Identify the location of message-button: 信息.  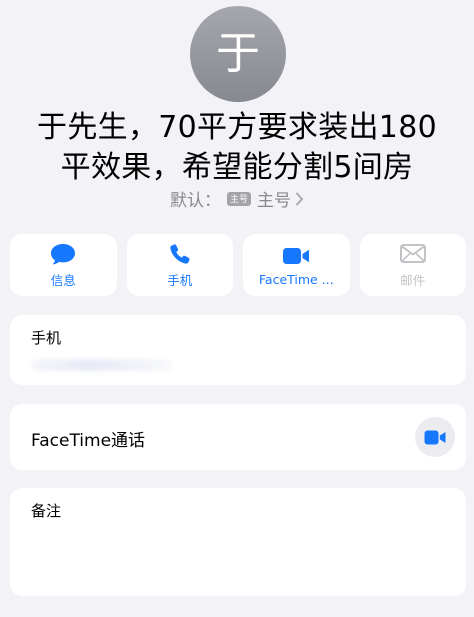
(63, 265).